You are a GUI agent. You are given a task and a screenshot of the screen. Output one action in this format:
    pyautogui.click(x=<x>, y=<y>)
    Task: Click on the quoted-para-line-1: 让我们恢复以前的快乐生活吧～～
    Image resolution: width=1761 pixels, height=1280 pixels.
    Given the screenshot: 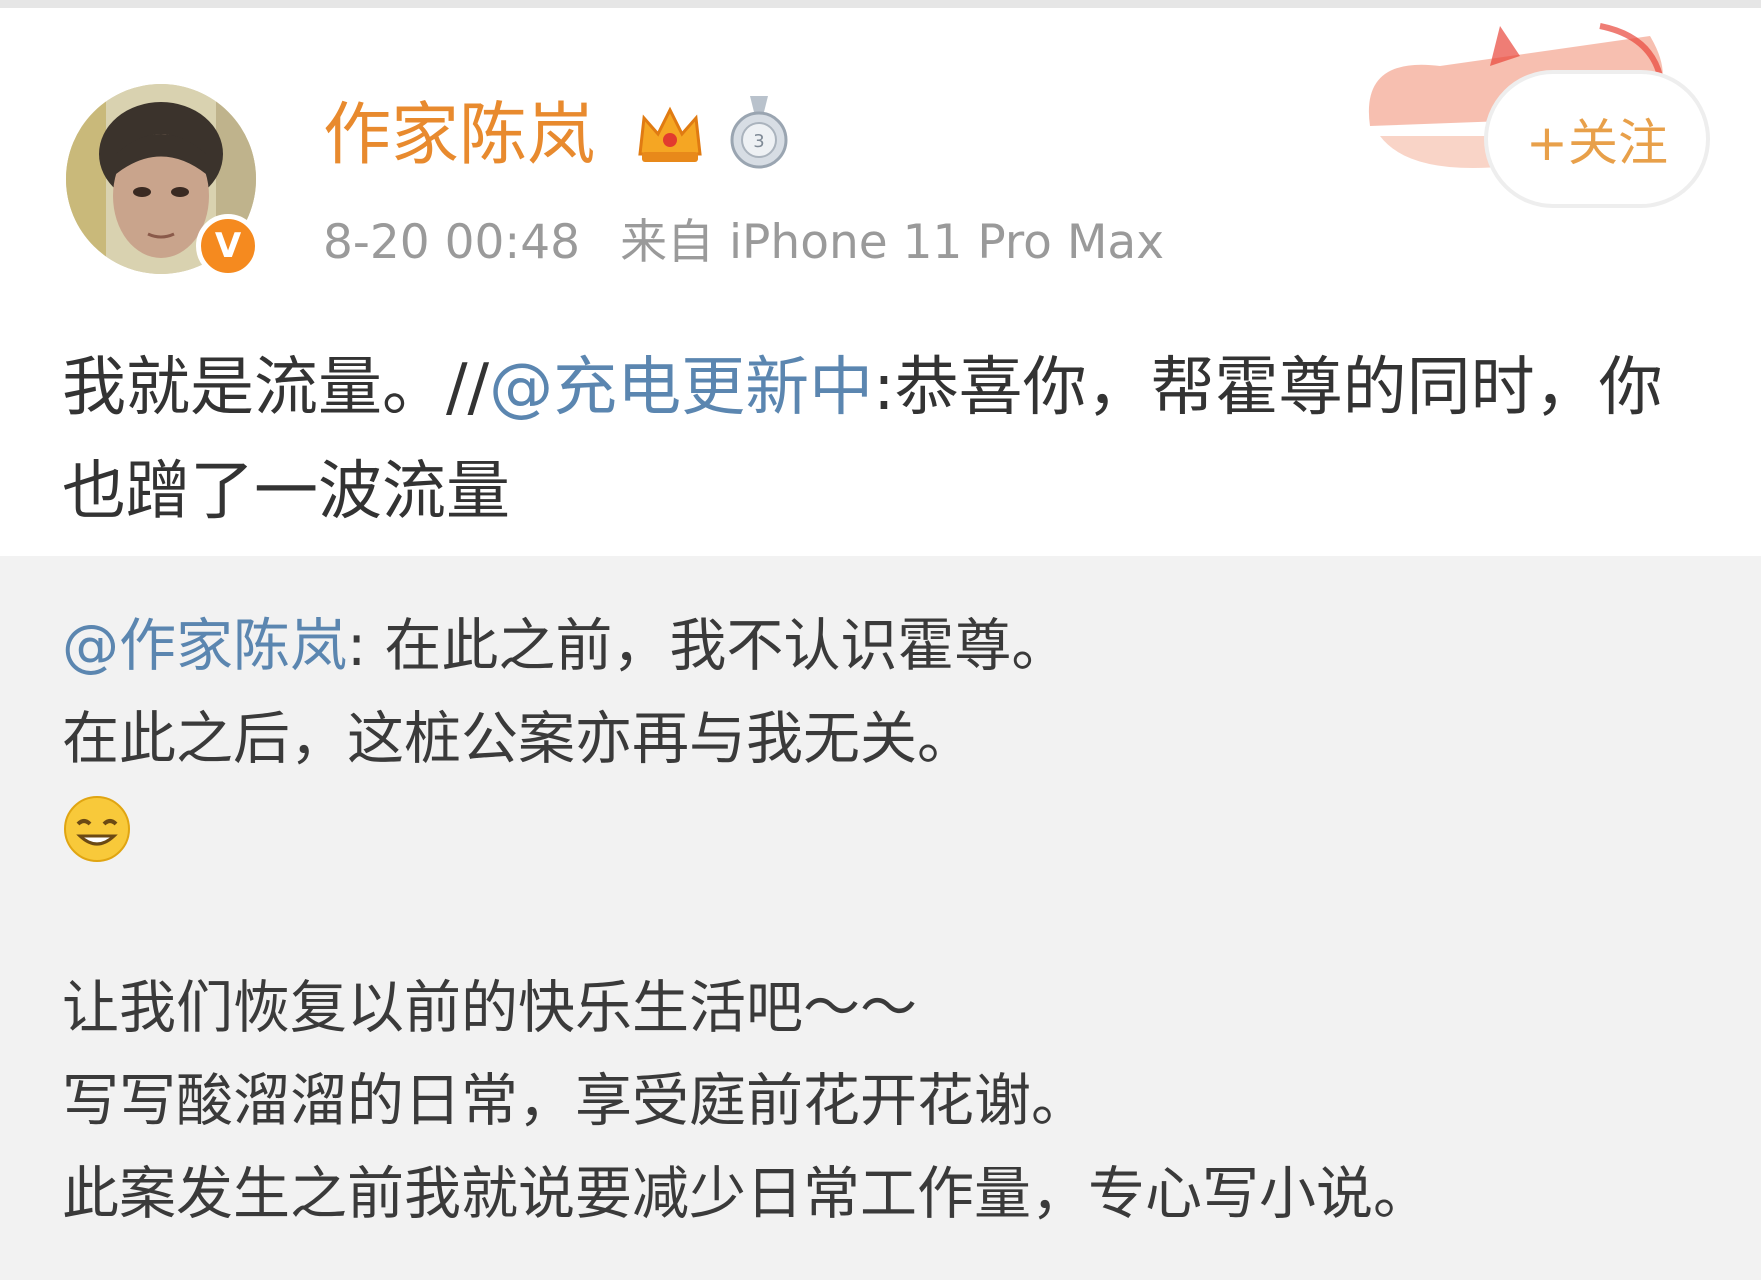 What is the action you would take?
    pyautogui.click(x=489, y=1008)
    